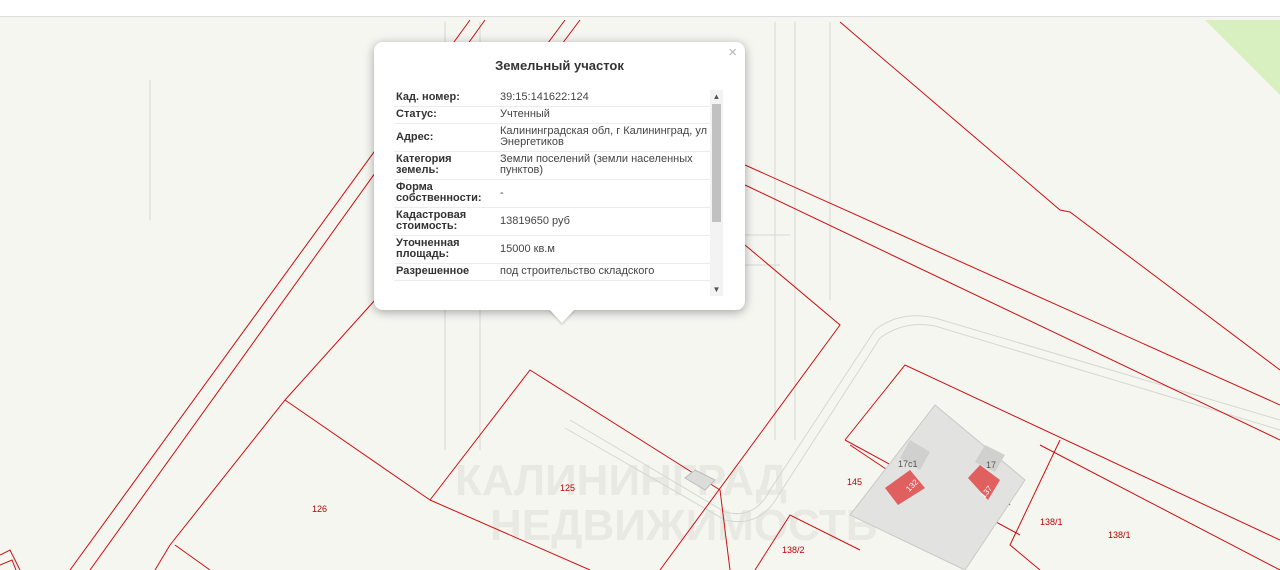  I want to click on table-row: Кадастровая стоимость: 13819650 руб, so click(553, 221).